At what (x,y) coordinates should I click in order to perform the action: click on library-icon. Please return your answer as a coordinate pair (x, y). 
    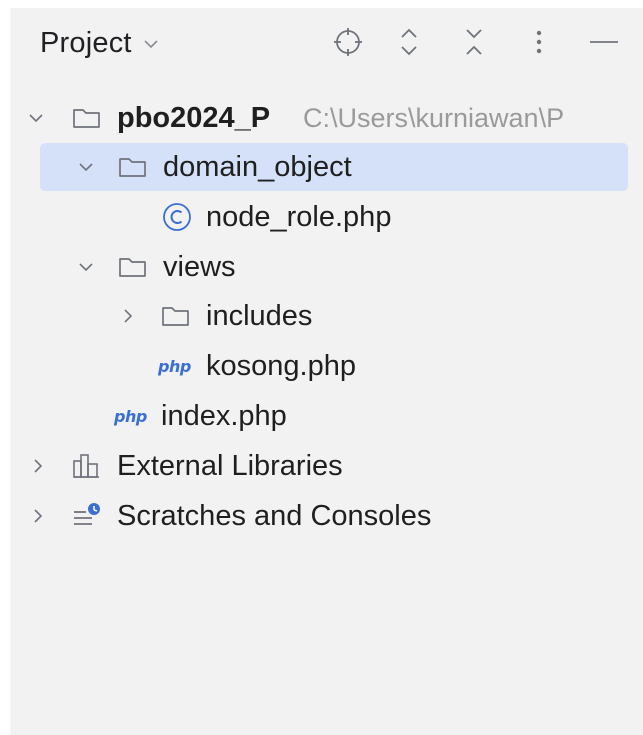
    Looking at the image, I should click on (87, 466).